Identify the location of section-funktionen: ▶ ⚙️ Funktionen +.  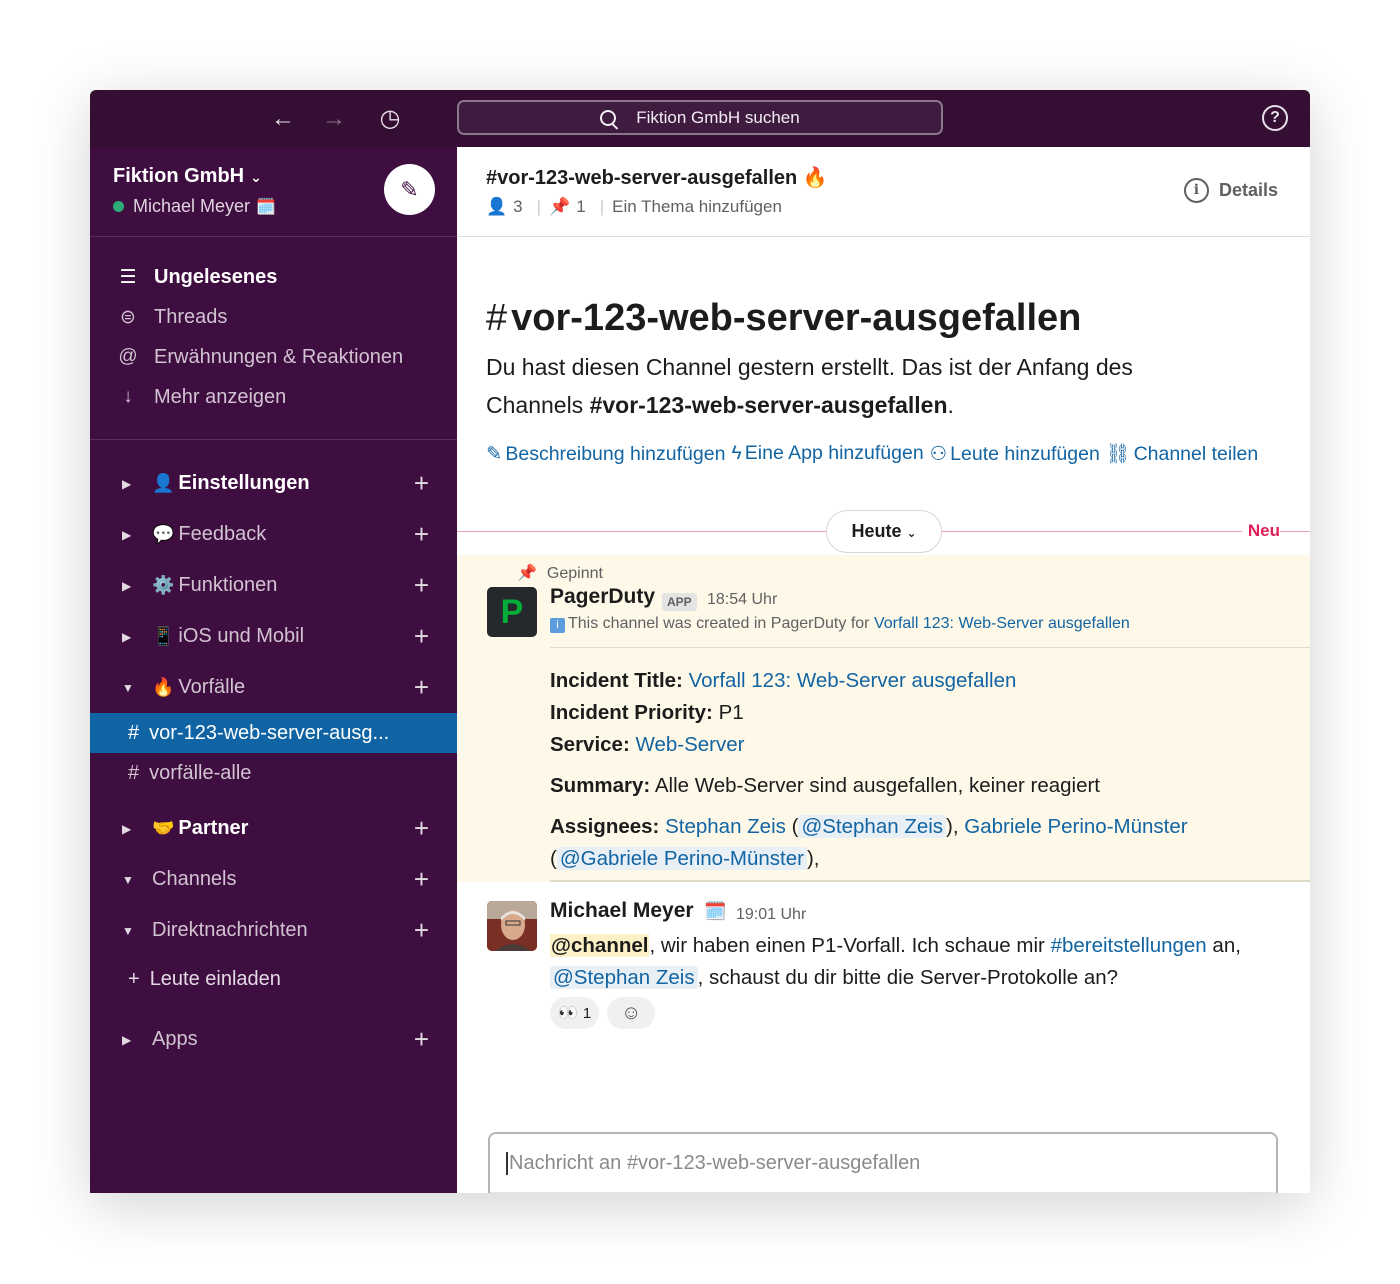
(273, 585).